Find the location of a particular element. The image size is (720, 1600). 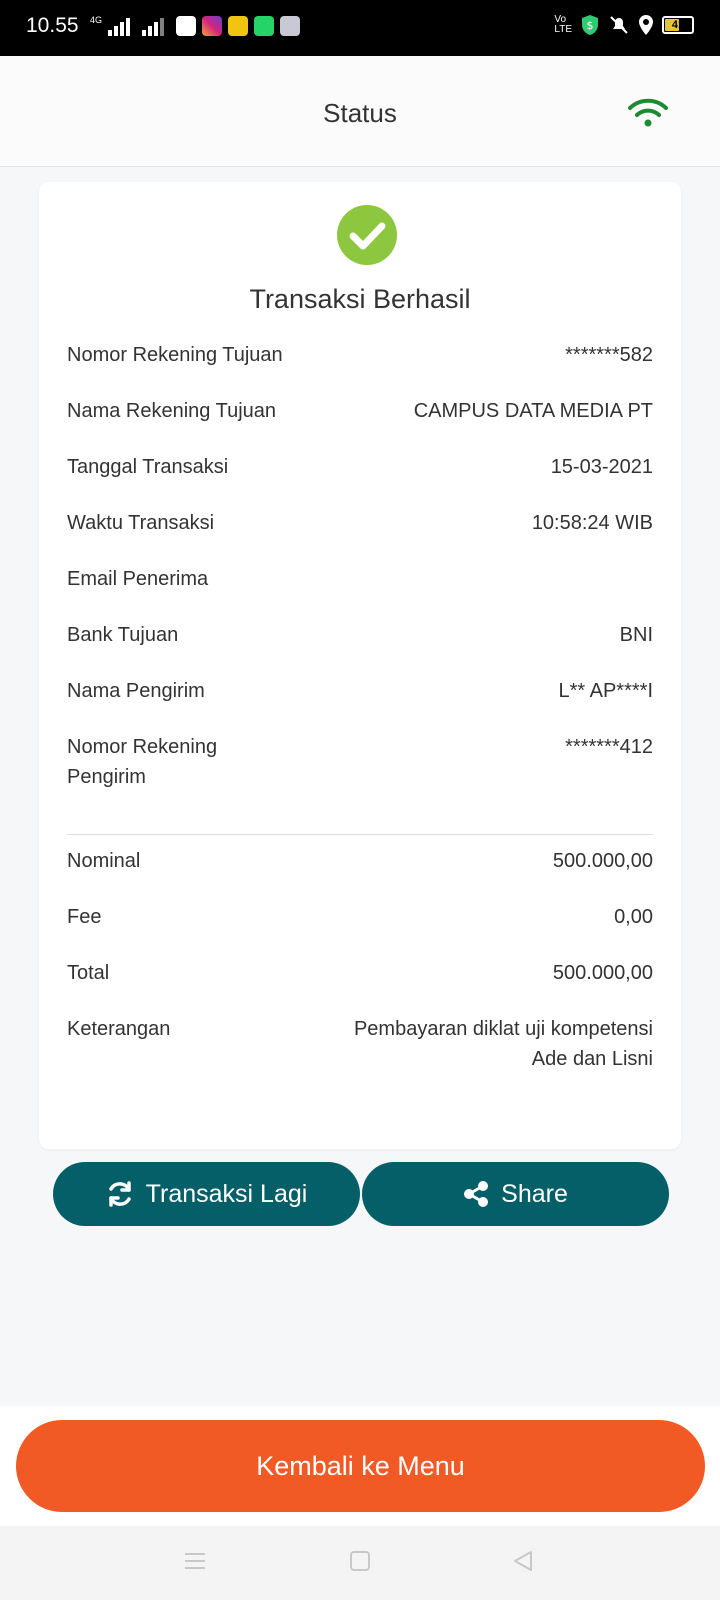

detail-row: Nomor Rekening Pengirim *******412 is located at coordinates (360, 762).